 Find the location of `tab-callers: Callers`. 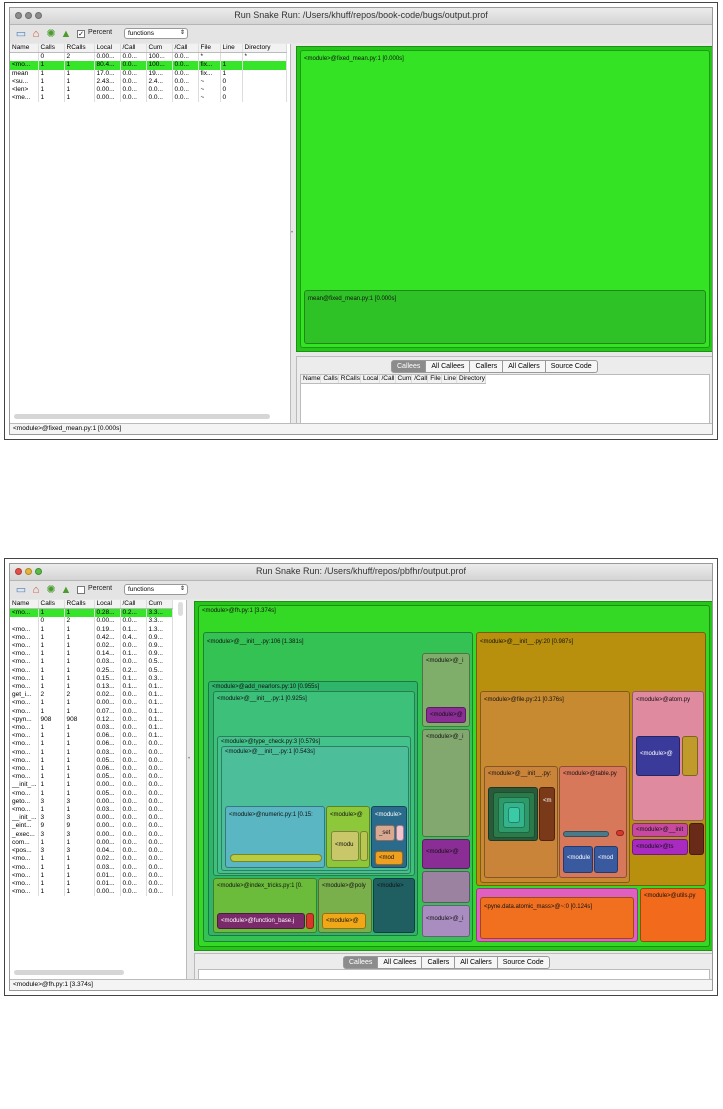

tab-callers: Callers is located at coordinates (439, 962).